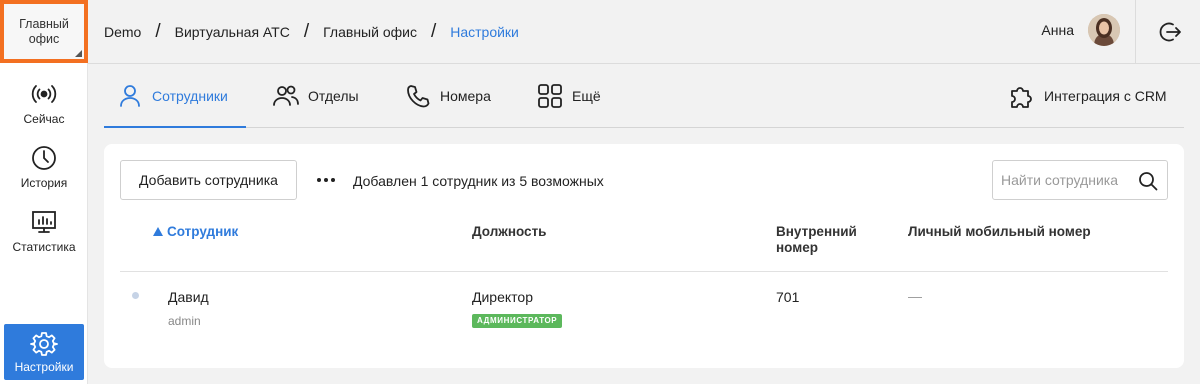 The height and width of the screenshot is (384, 1200). What do you see at coordinates (1080, 30) in the screenshot?
I see `user-menu: Анна` at bounding box center [1080, 30].